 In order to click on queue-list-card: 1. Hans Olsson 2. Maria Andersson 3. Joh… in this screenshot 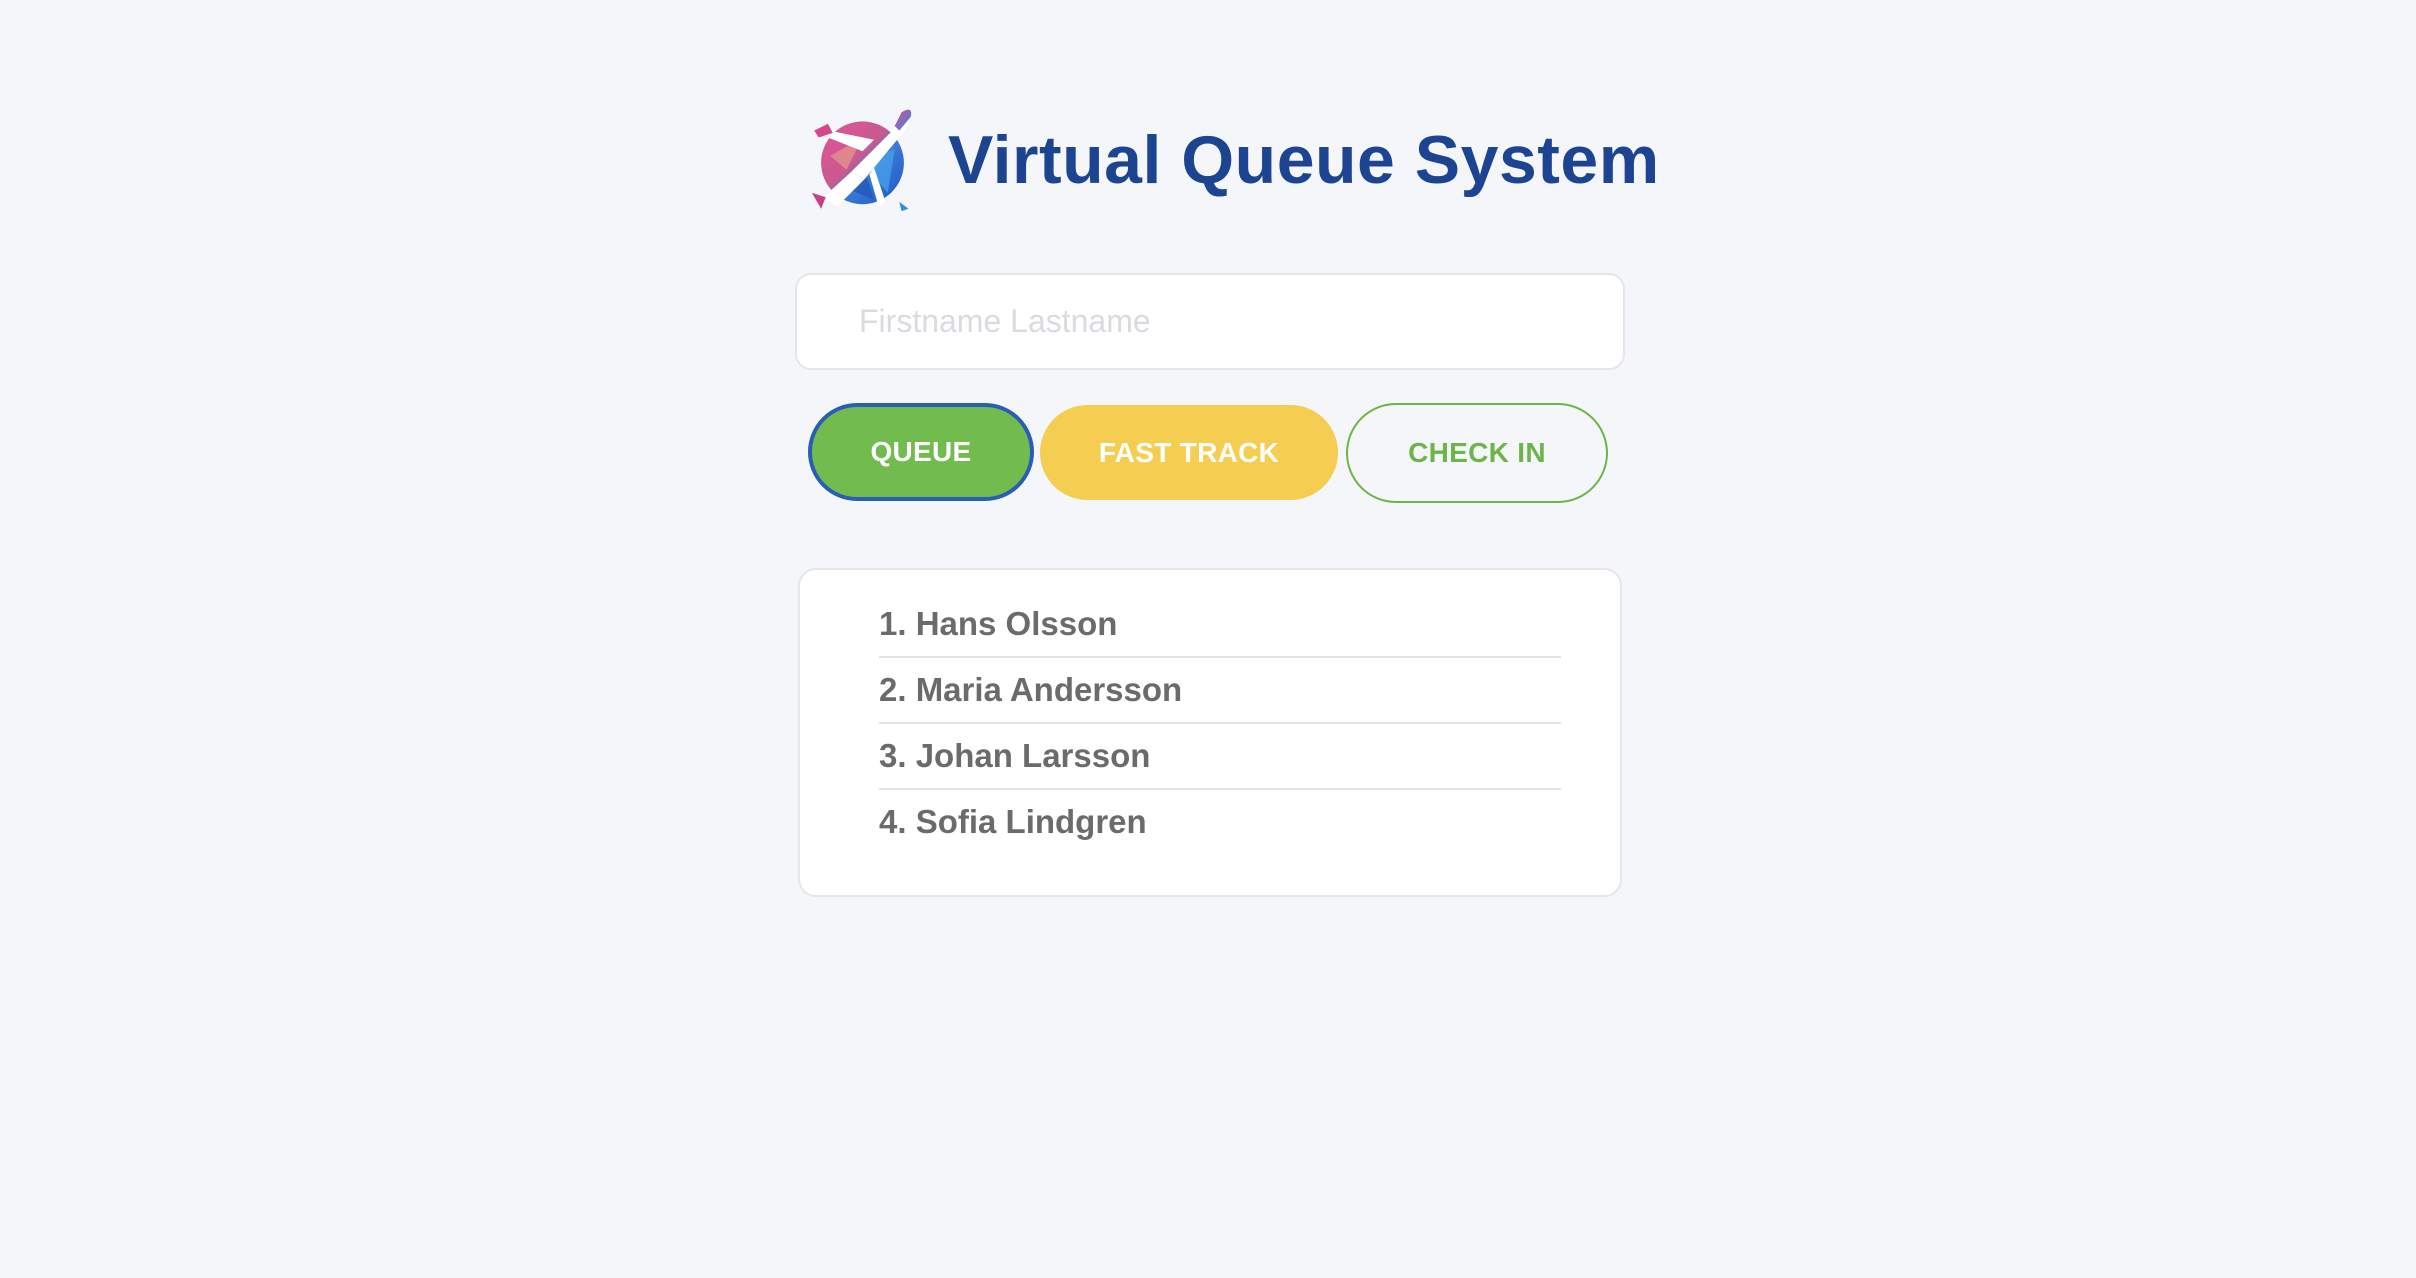, I will do `click(1210, 732)`.